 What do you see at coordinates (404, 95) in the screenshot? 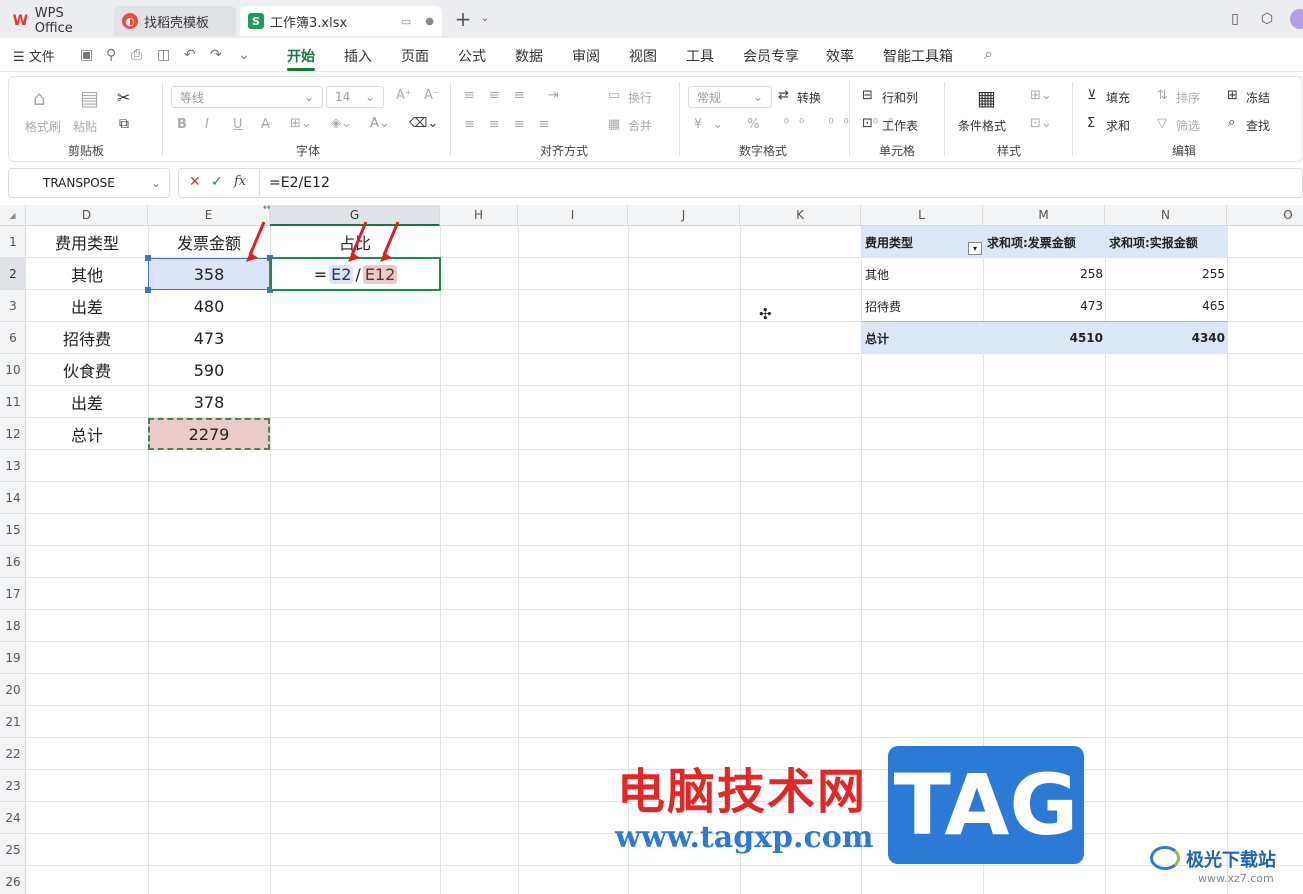
I see `increase-font-icon: A⁺` at bounding box center [404, 95].